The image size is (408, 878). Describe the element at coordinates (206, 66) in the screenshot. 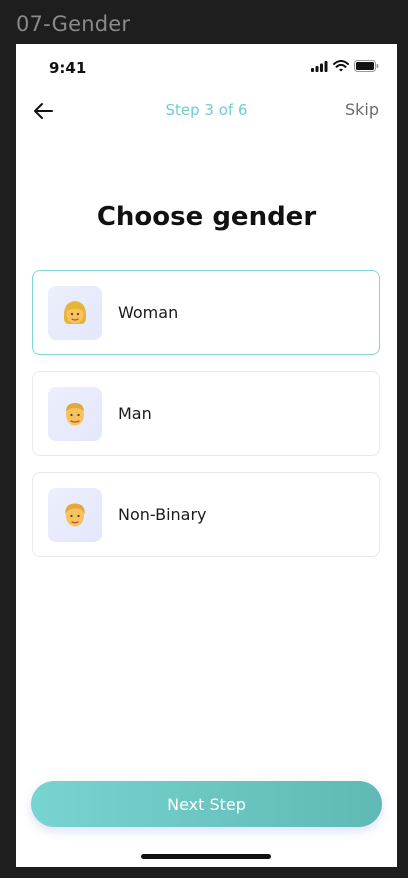

I see `status-bar: 9:41` at that location.